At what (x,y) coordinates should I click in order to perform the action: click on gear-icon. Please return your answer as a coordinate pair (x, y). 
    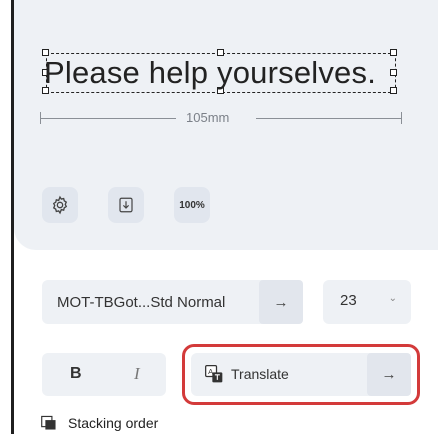
    Looking at the image, I should click on (60, 205).